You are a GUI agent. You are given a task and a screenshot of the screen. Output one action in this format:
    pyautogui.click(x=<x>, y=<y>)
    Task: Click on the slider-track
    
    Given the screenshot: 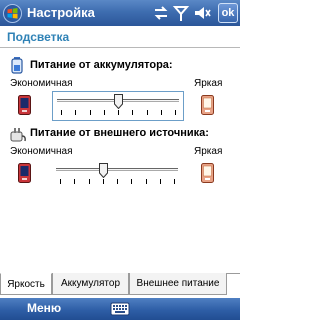 What is the action you would take?
    pyautogui.click(x=117, y=169)
    